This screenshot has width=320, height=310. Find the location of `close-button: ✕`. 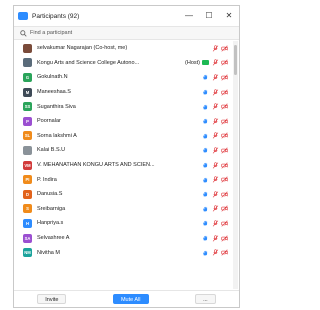

close-button: ✕ is located at coordinates (229, 16).